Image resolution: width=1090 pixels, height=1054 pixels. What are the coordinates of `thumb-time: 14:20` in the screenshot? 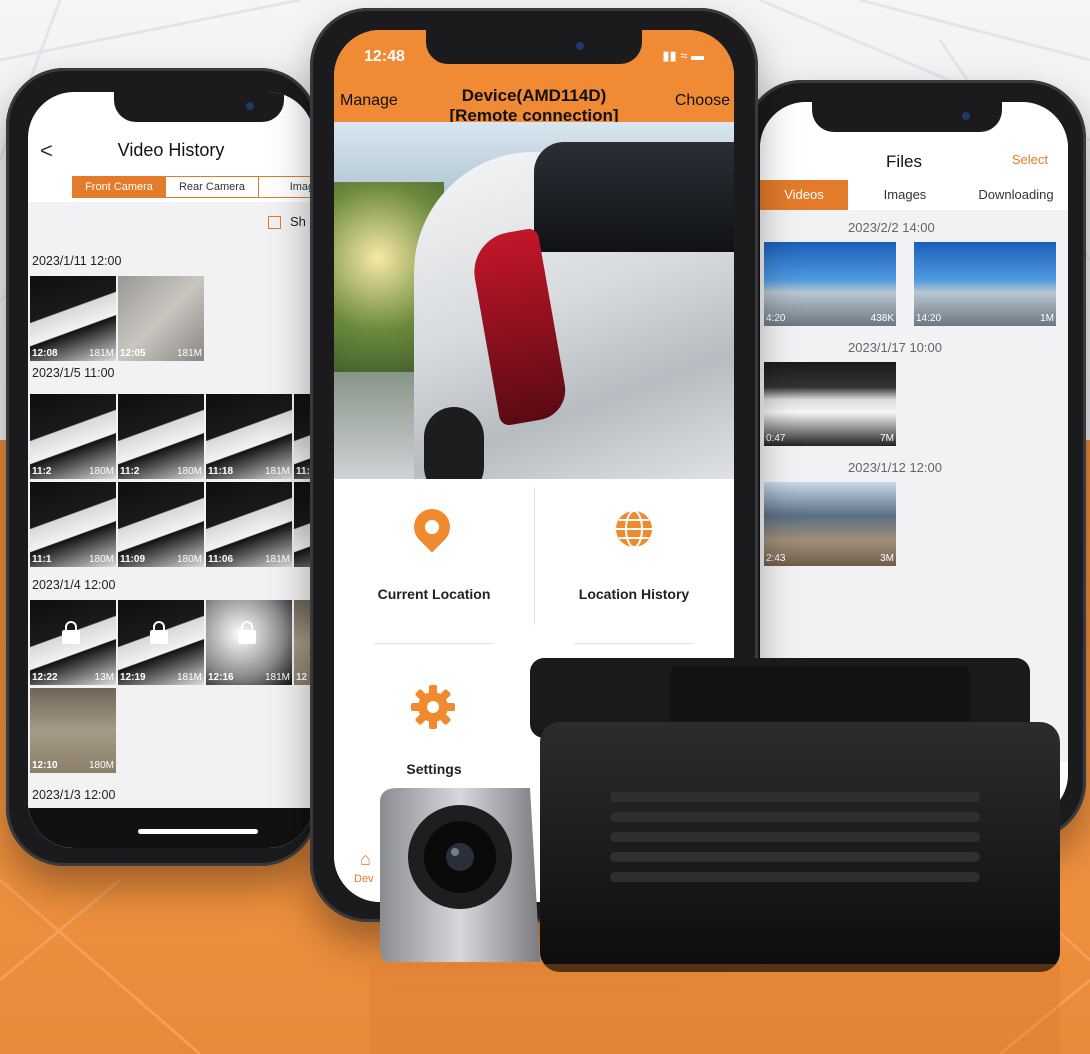 It's located at (929, 318).